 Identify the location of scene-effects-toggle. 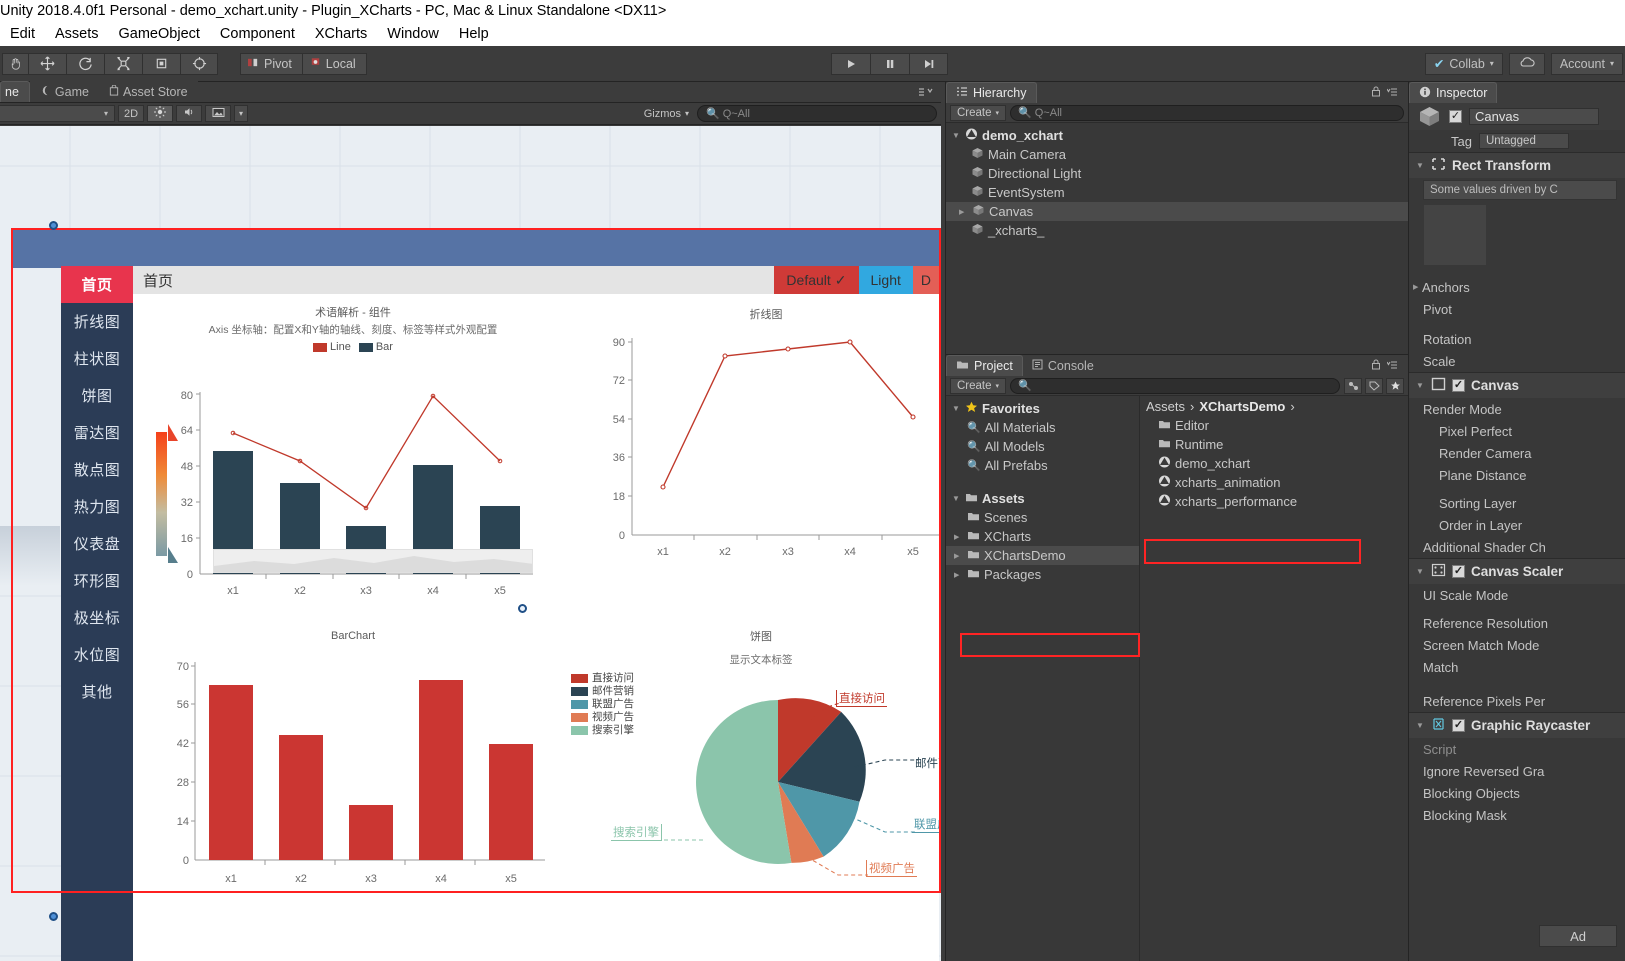
(218, 113).